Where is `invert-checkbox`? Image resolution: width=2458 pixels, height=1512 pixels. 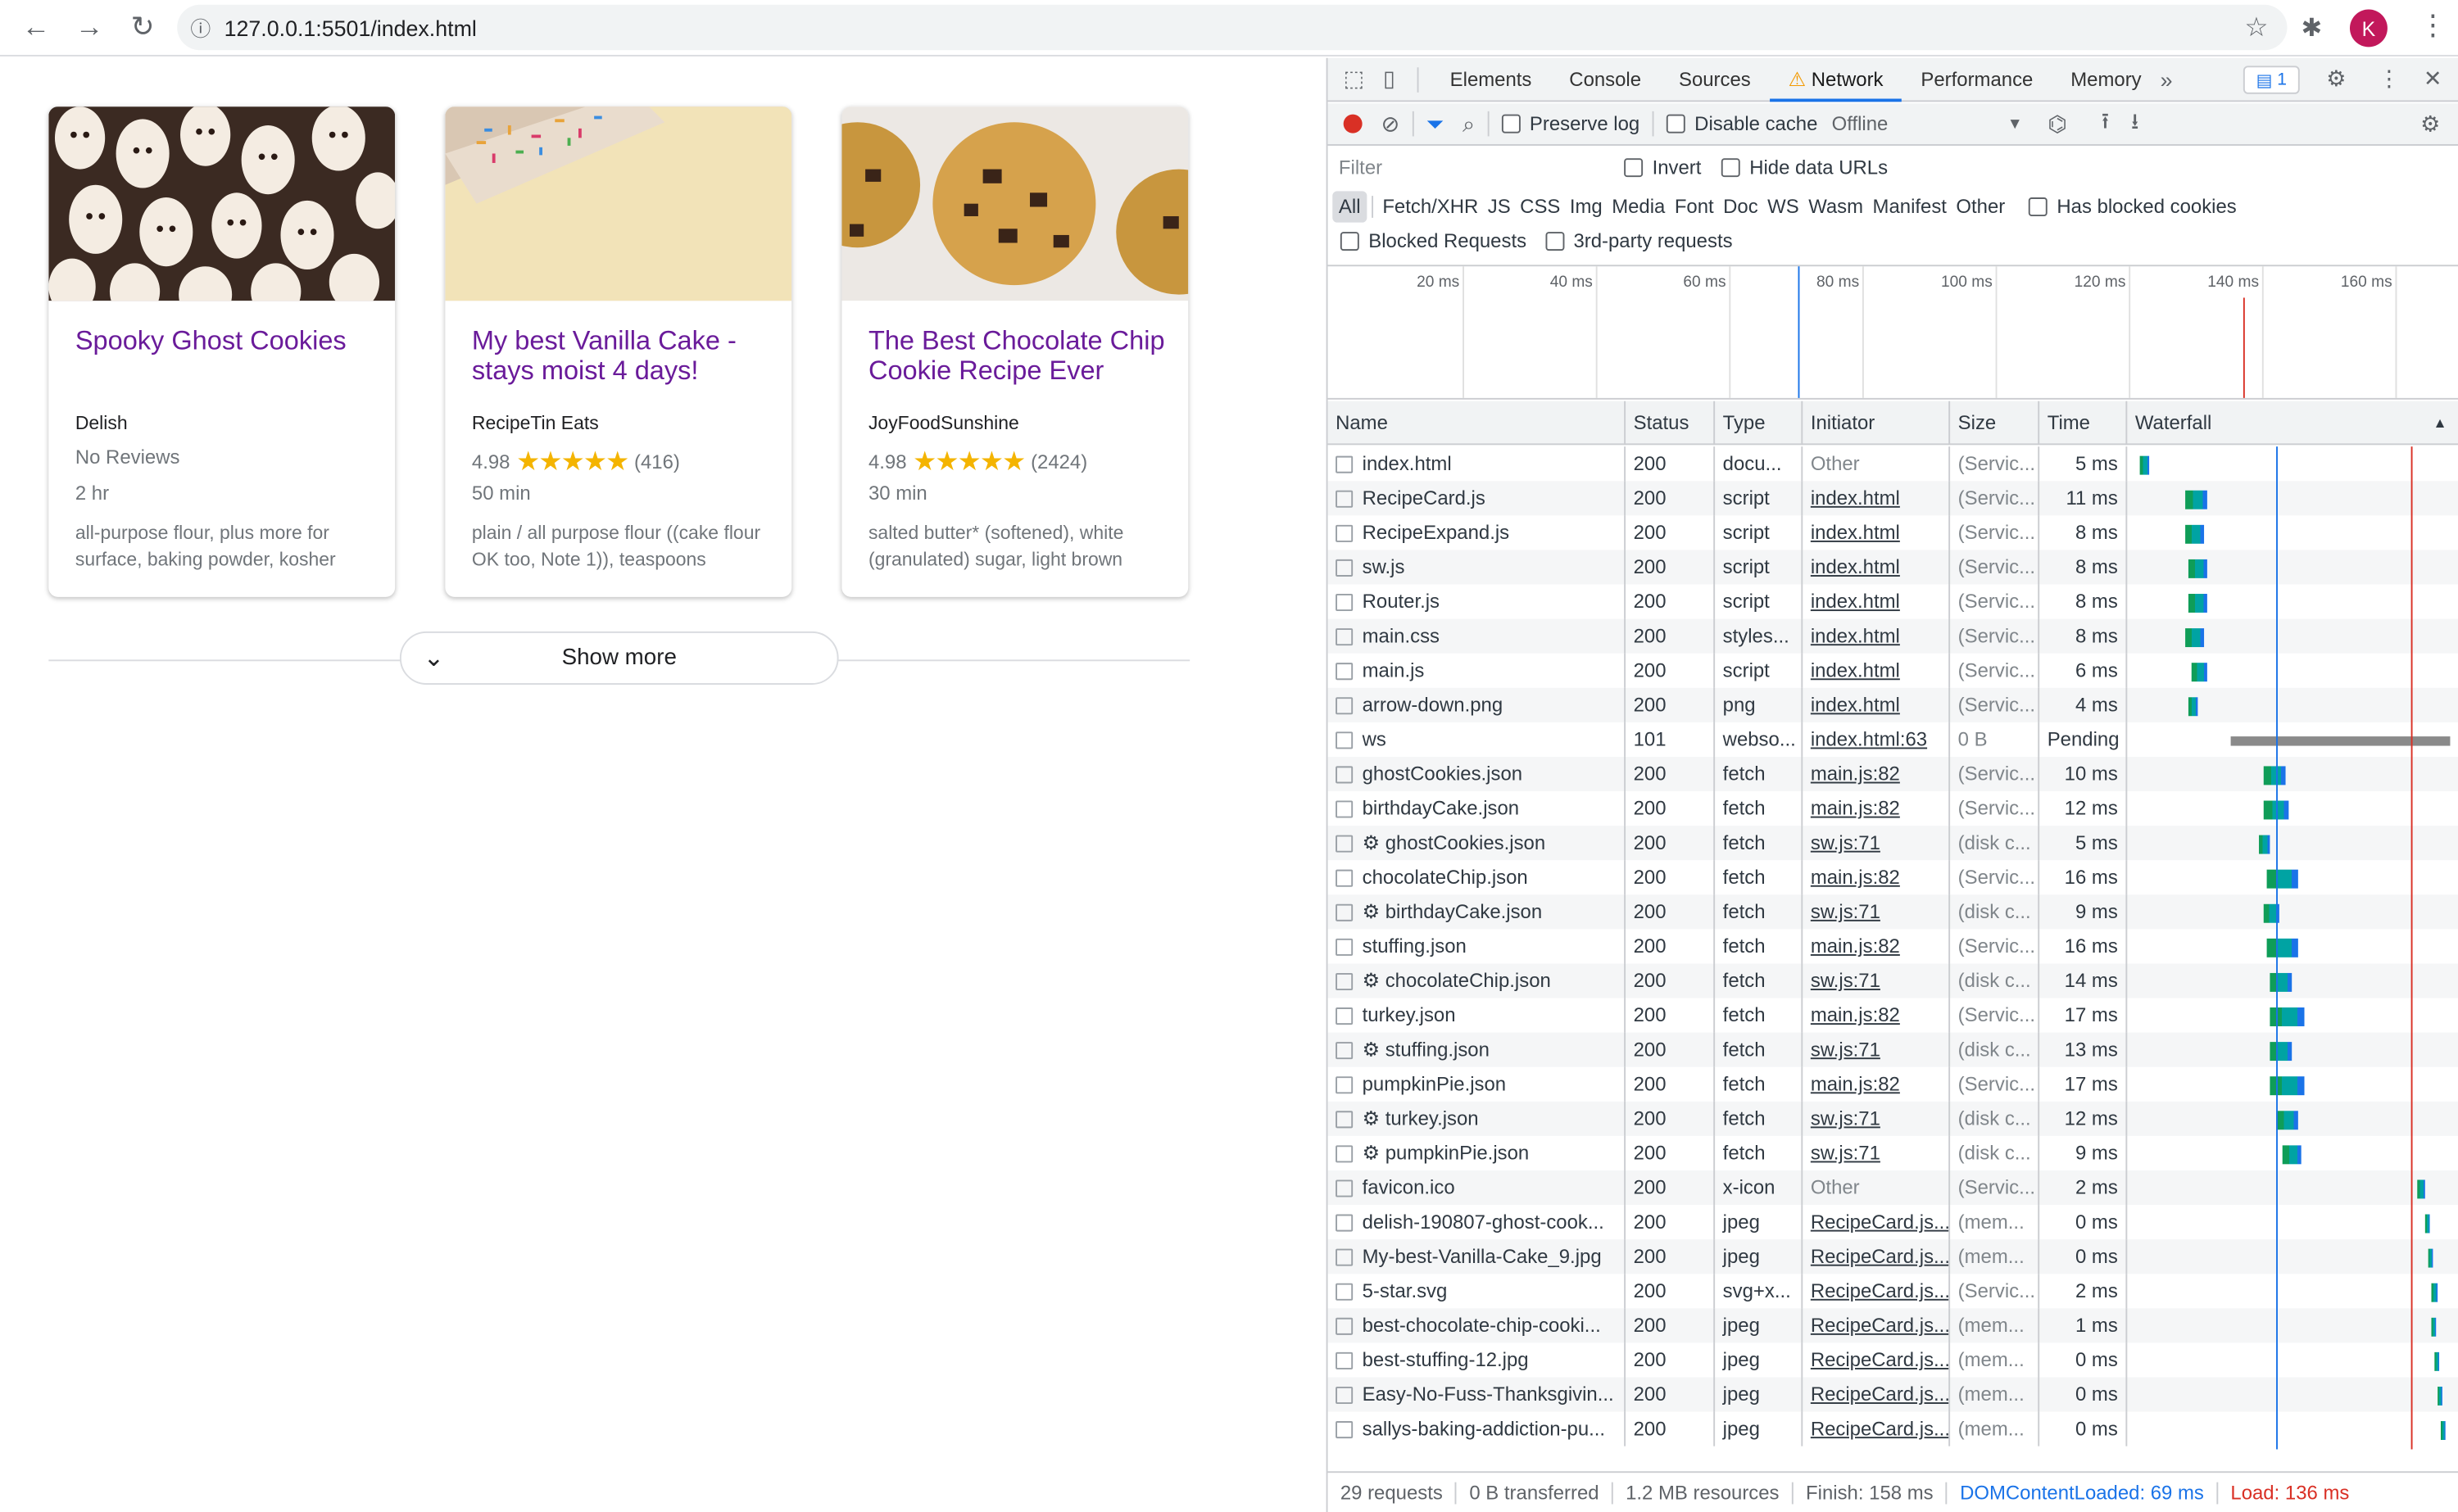
invert-checkbox is located at coordinates (1634, 168).